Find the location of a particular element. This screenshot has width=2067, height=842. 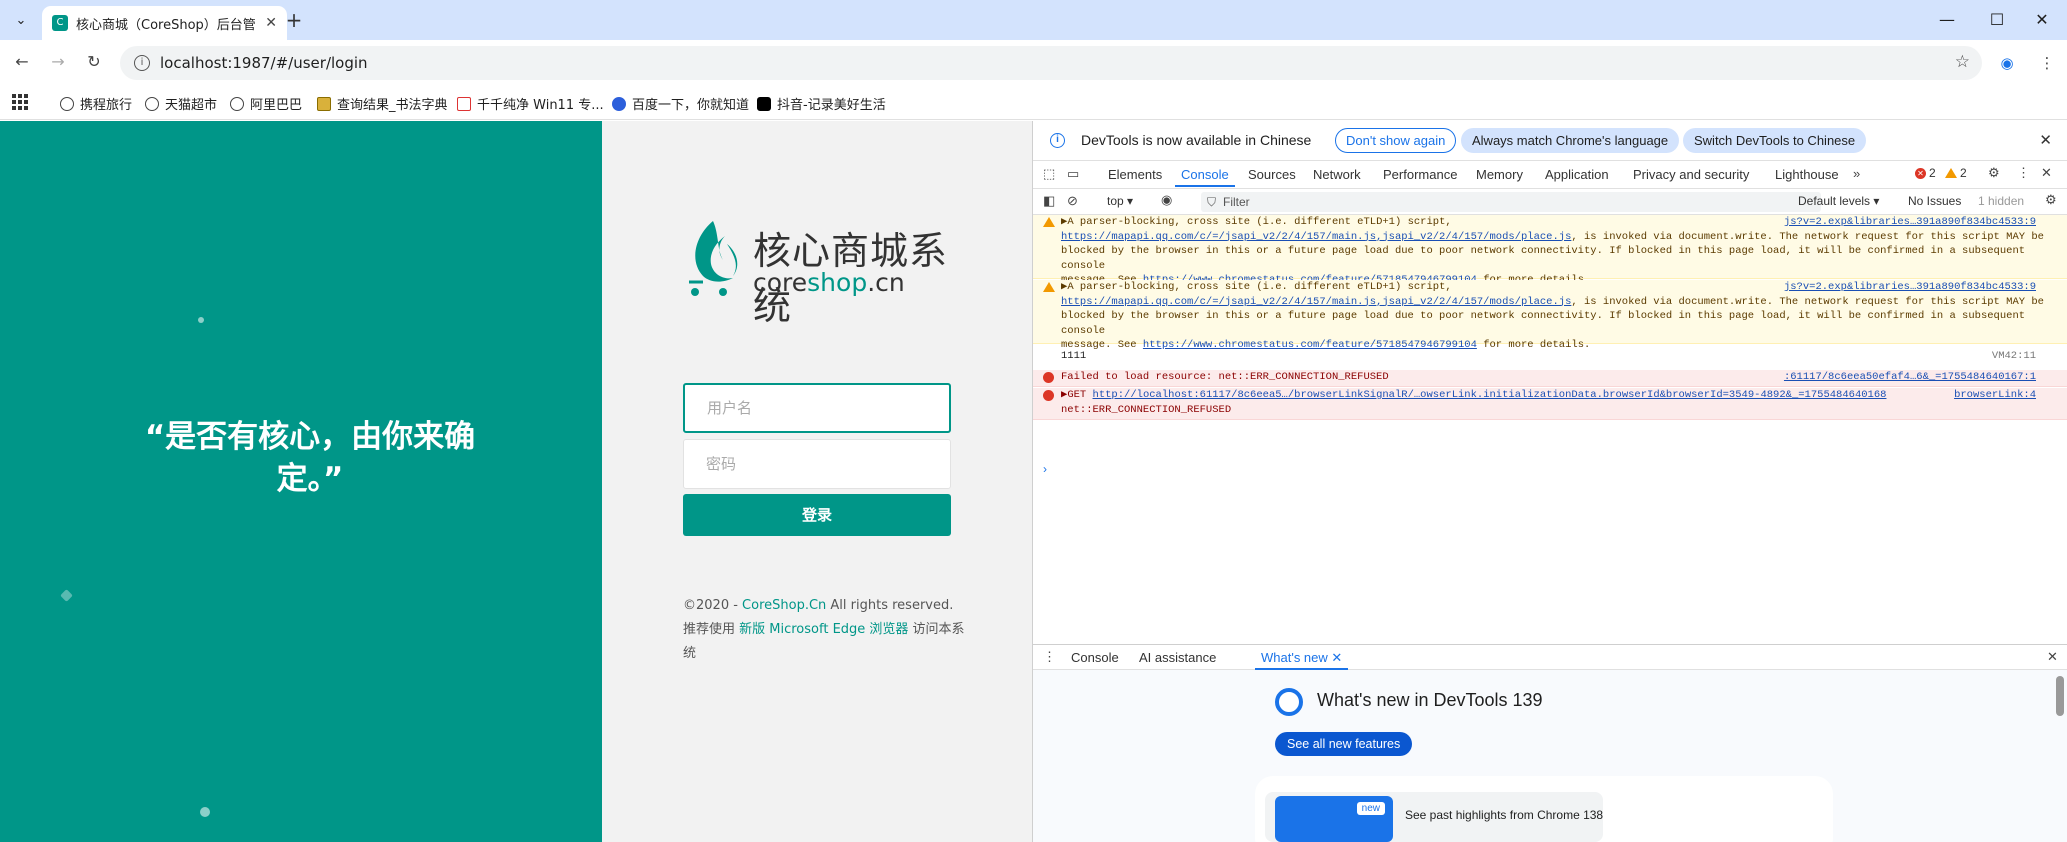

tab-elements: Elements is located at coordinates (1135, 174).